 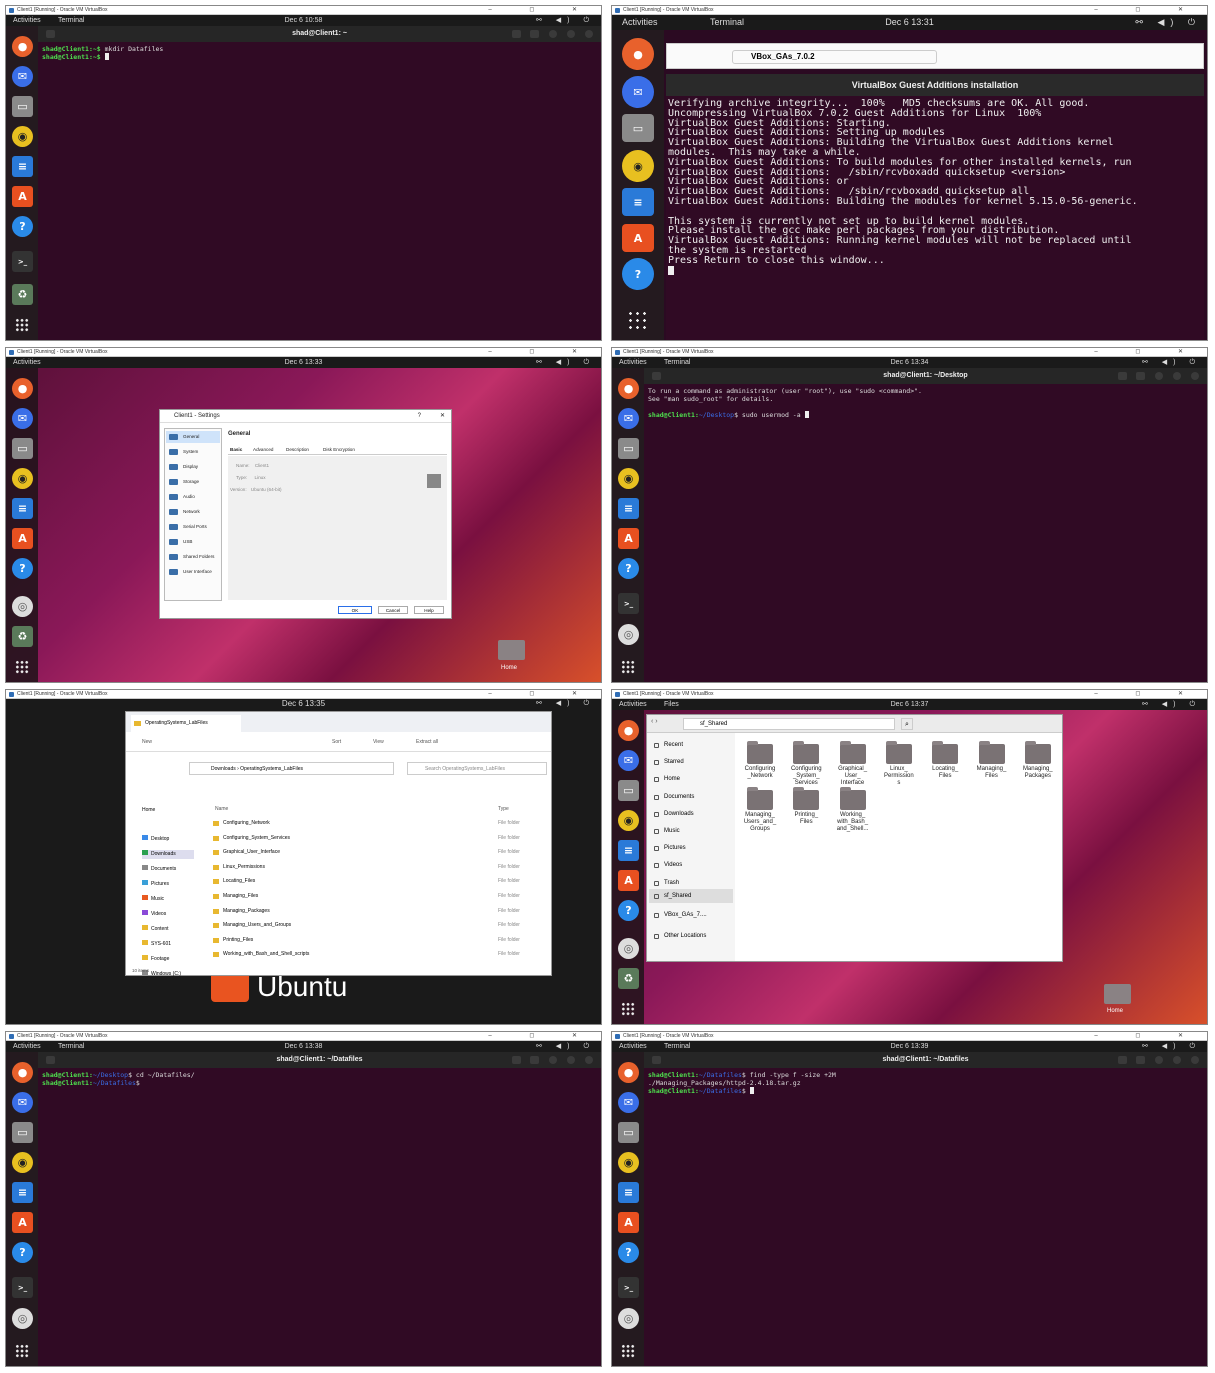 I want to click on nav-item: Videos, so click(x=168, y=914).